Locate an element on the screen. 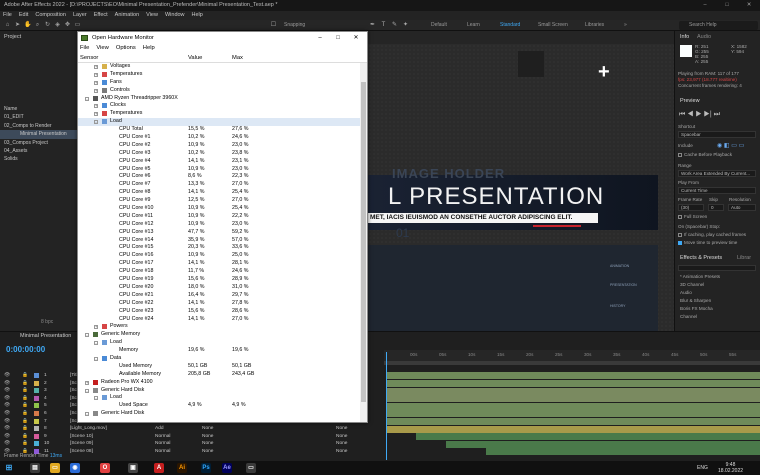  ohm-menu-file: File is located at coordinates (84, 48).